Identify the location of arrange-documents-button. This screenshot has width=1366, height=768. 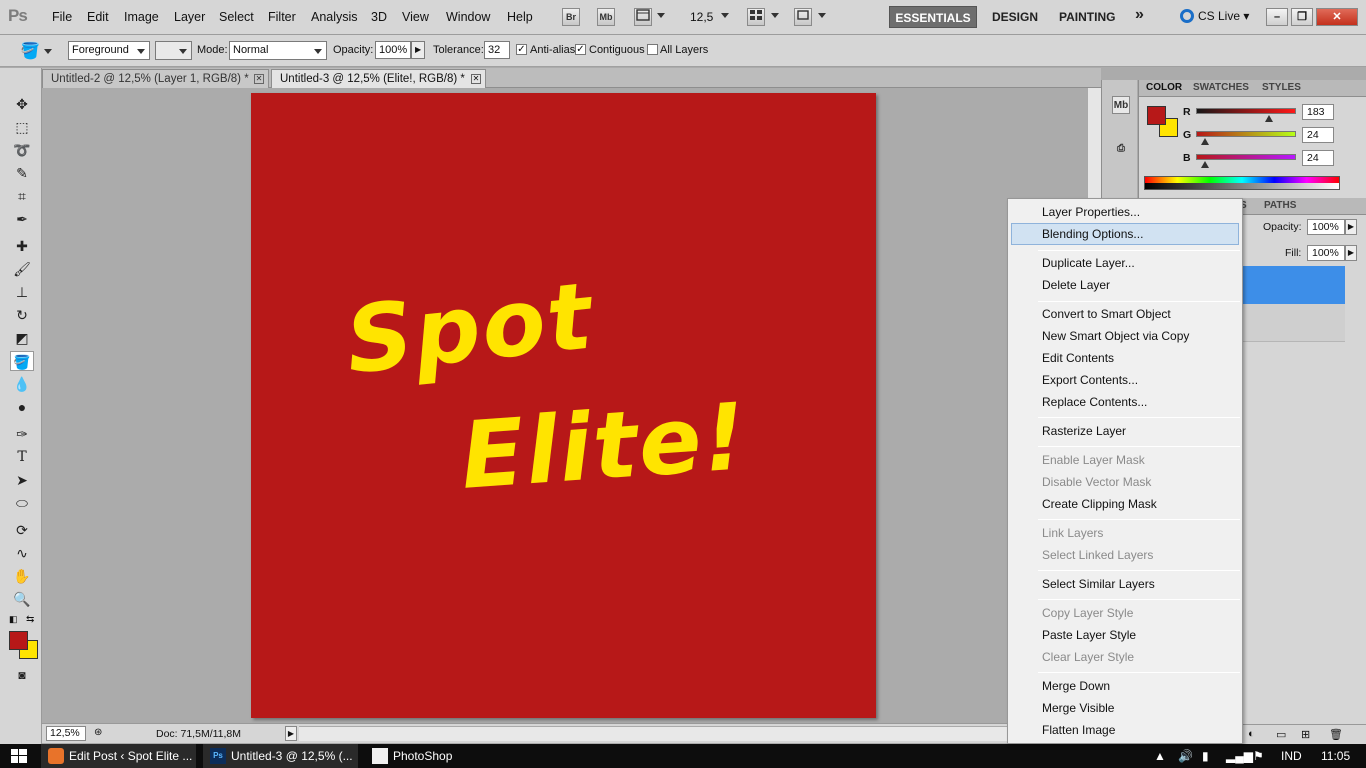
(756, 17).